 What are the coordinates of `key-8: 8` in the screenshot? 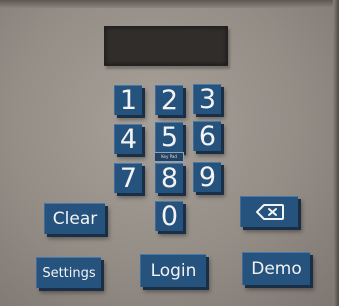 It's located at (169, 178).